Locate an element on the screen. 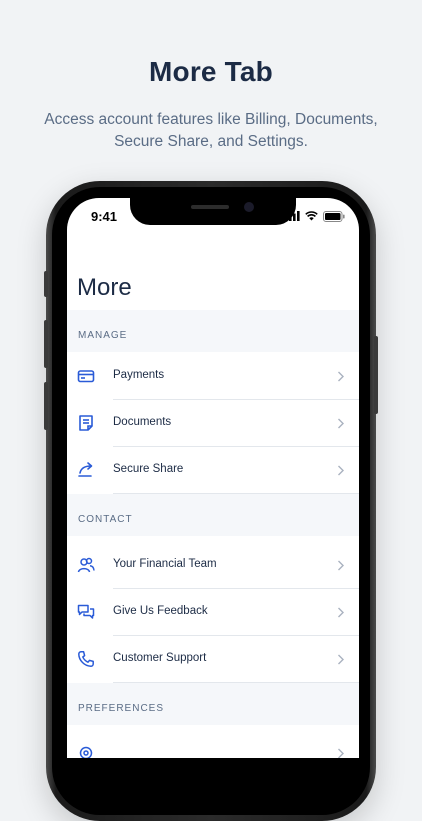 The height and width of the screenshot is (821, 422). list-item-payments: Payments is located at coordinates (213, 376).